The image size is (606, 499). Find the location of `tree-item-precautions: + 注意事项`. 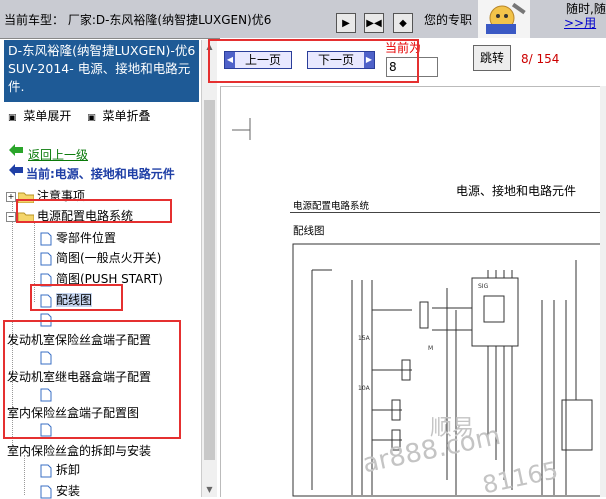

tree-item-precautions: + 注意事项 is located at coordinates (45, 195).